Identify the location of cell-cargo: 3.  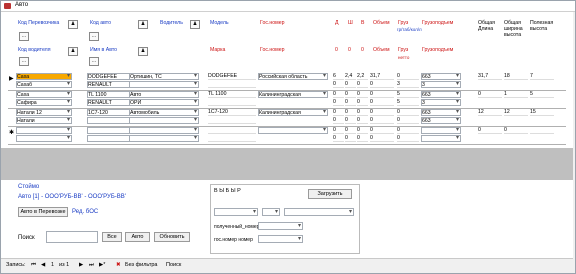
(408, 84).